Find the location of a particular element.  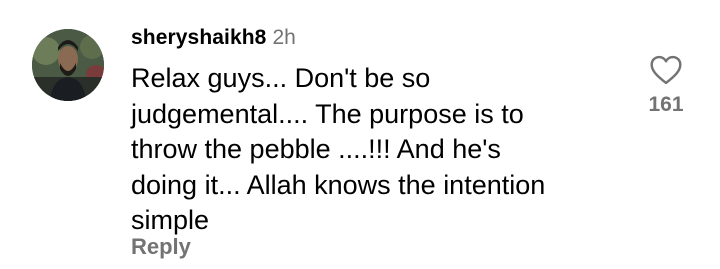

heart-outline-icon is located at coordinates (666, 70).